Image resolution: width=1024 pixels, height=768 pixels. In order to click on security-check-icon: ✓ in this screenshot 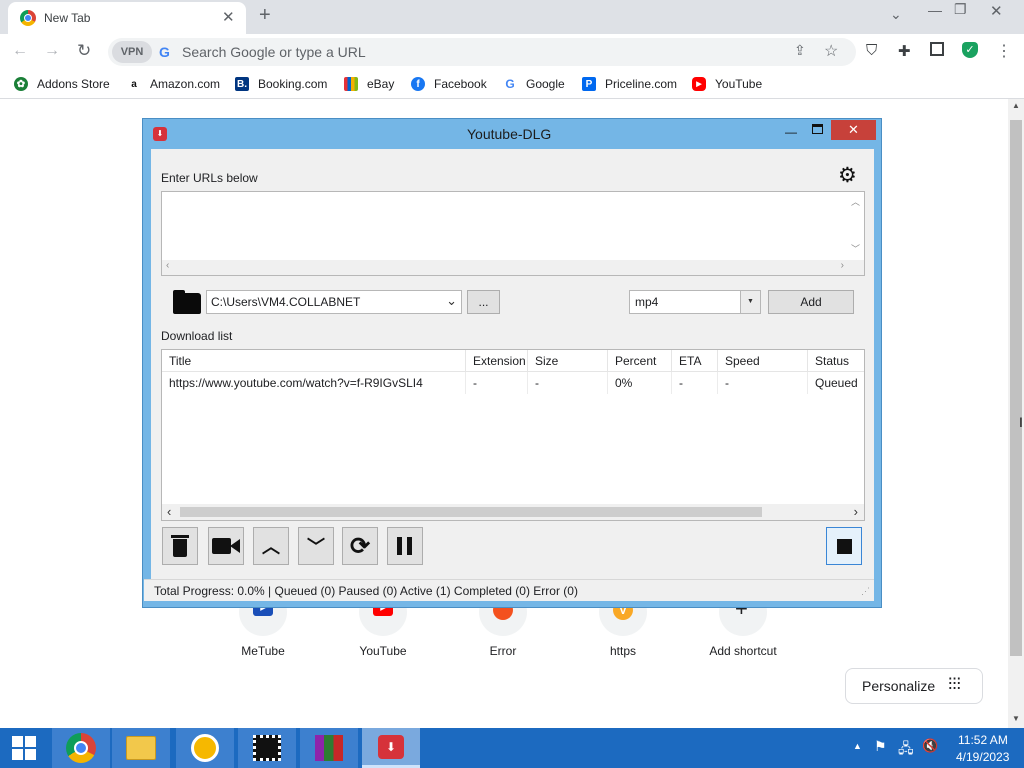, I will do `click(970, 50)`.